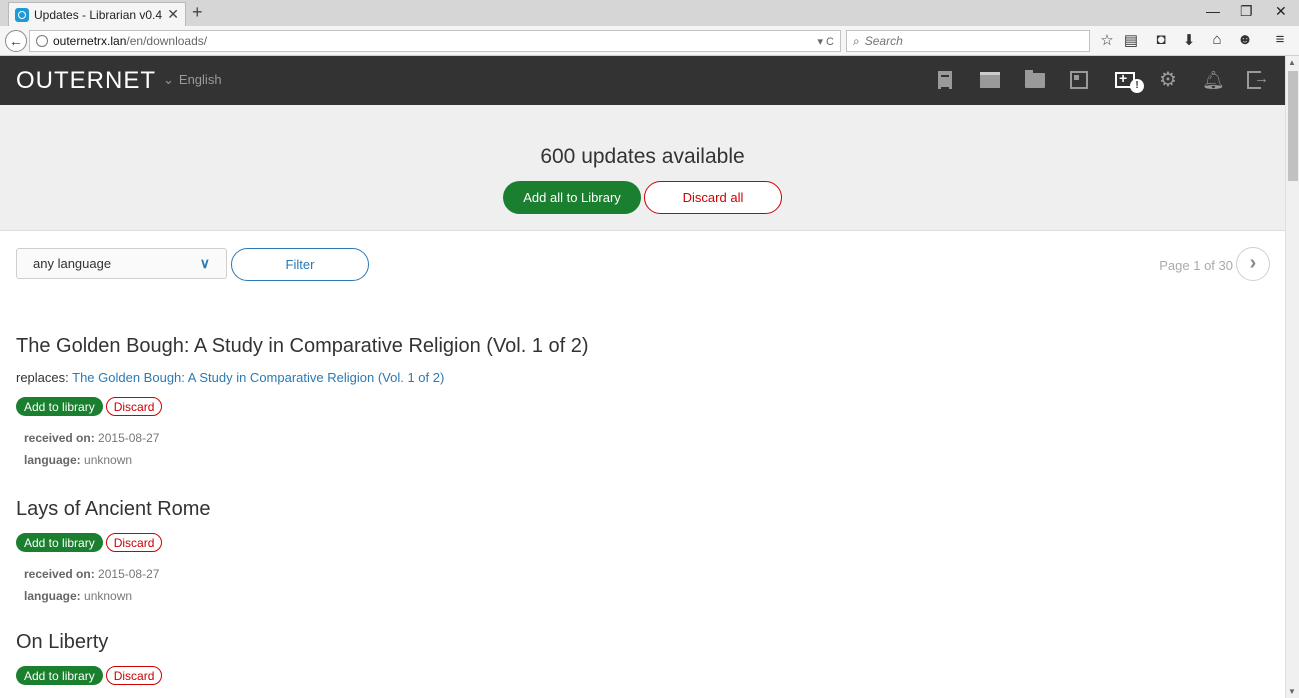 Image resolution: width=1299 pixels, height=698 pixels. What do you see at coordinates (1281, 11) in the screenshot?
I see `window-close-icon: ✕` at bounding box center [1281, 11].